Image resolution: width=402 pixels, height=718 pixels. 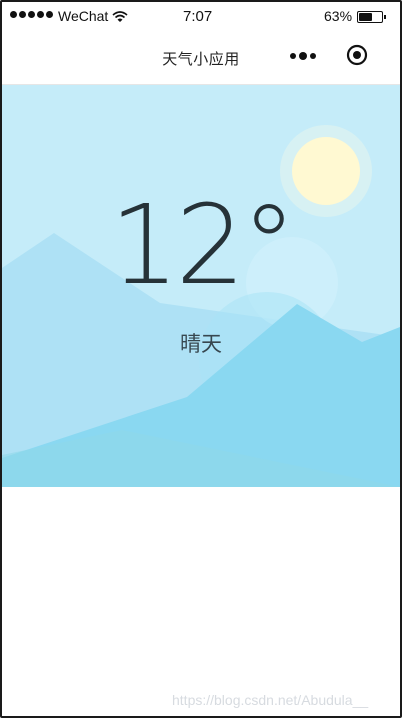 I want to click on page-title: 天气小应用, so click(x=201, y=59).